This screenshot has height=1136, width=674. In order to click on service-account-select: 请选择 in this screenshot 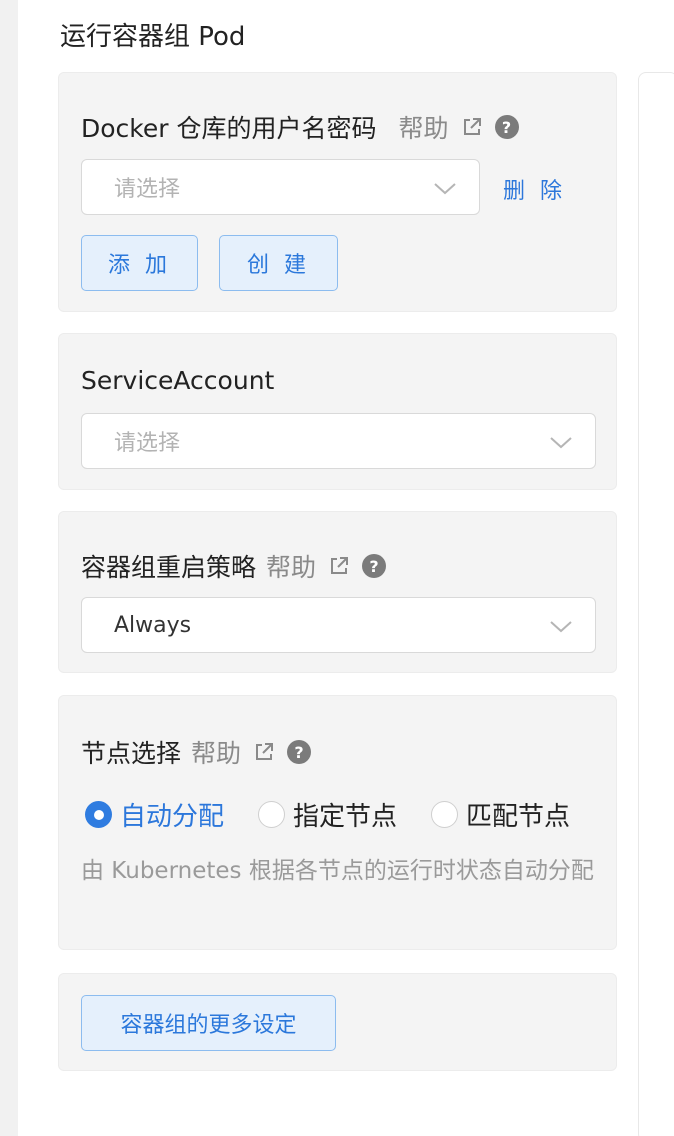, I will do `click(338, 441)`.